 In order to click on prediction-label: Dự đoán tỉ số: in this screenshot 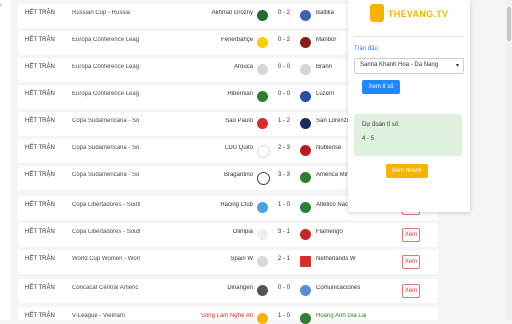, I will do `click(381, 125)`.